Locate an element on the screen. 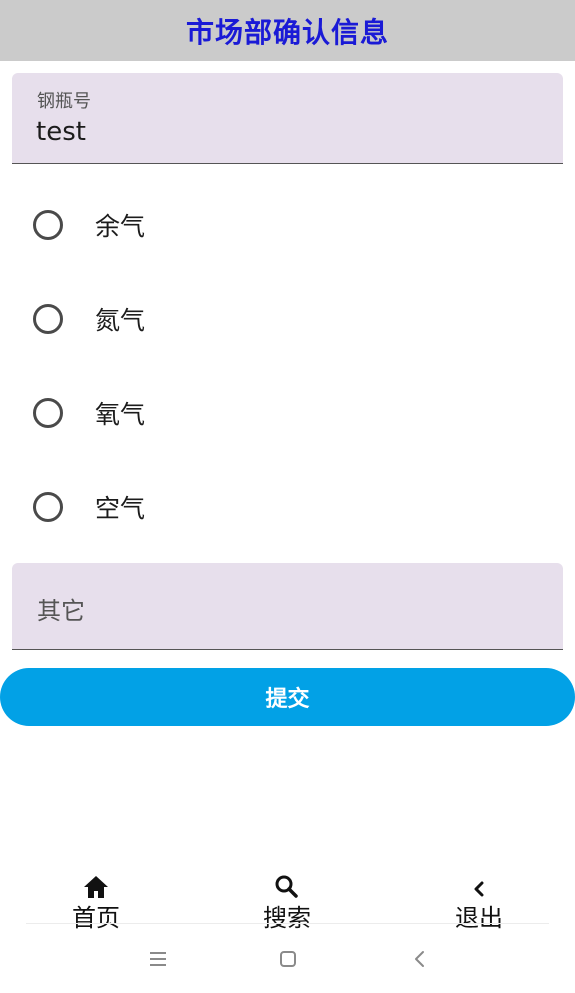  home-square-icon is located at coordinates (288, 959).